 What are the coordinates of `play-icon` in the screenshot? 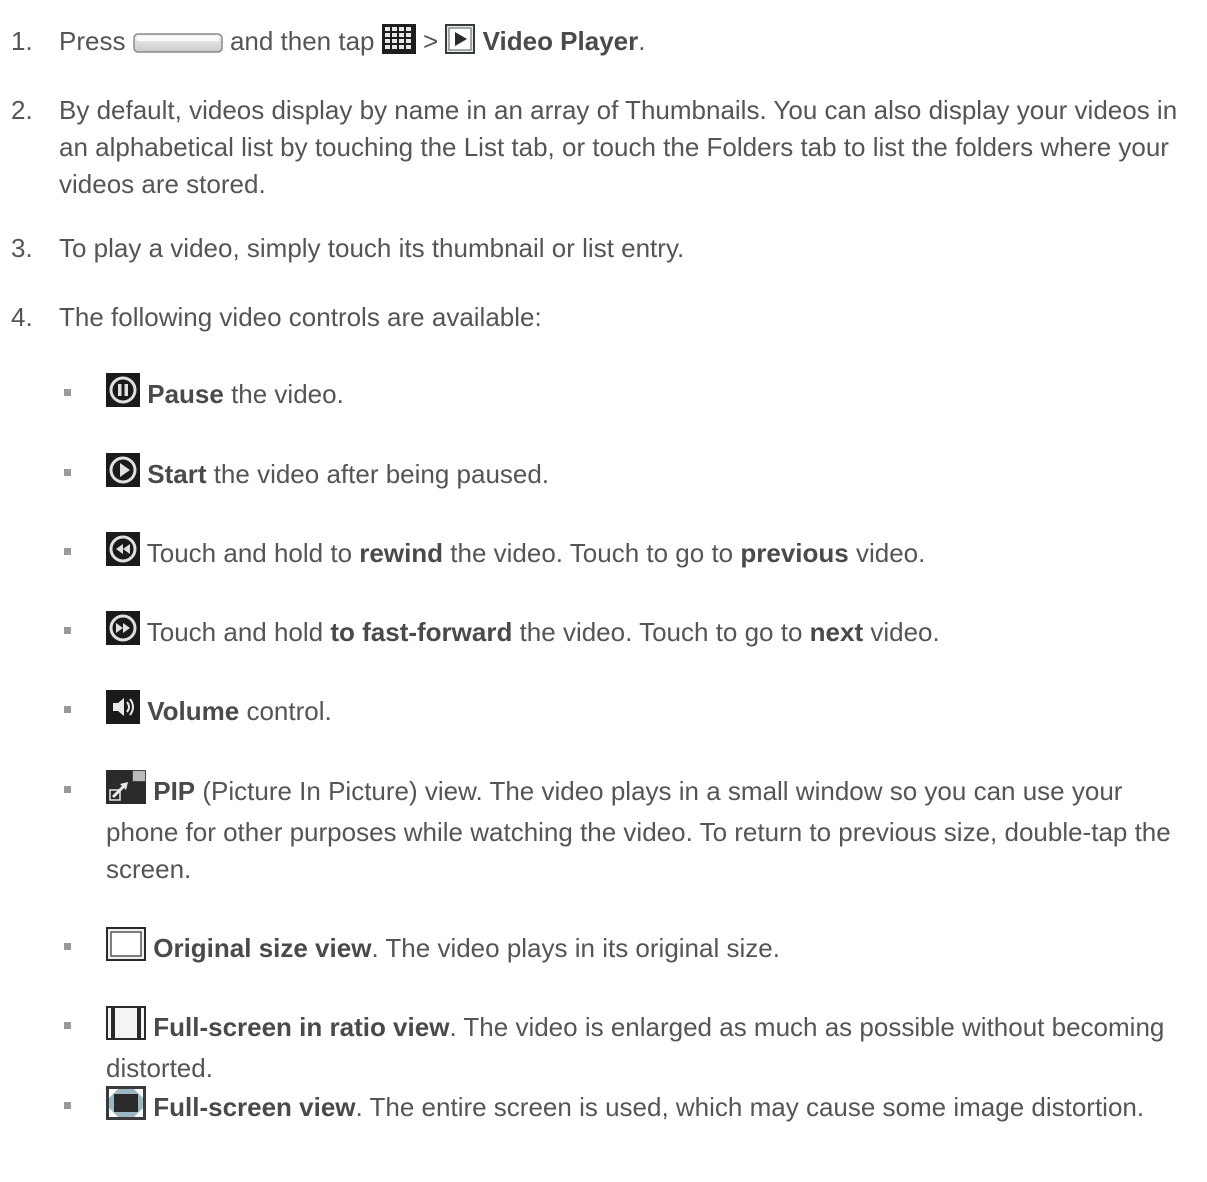 It's located at (123, 475).